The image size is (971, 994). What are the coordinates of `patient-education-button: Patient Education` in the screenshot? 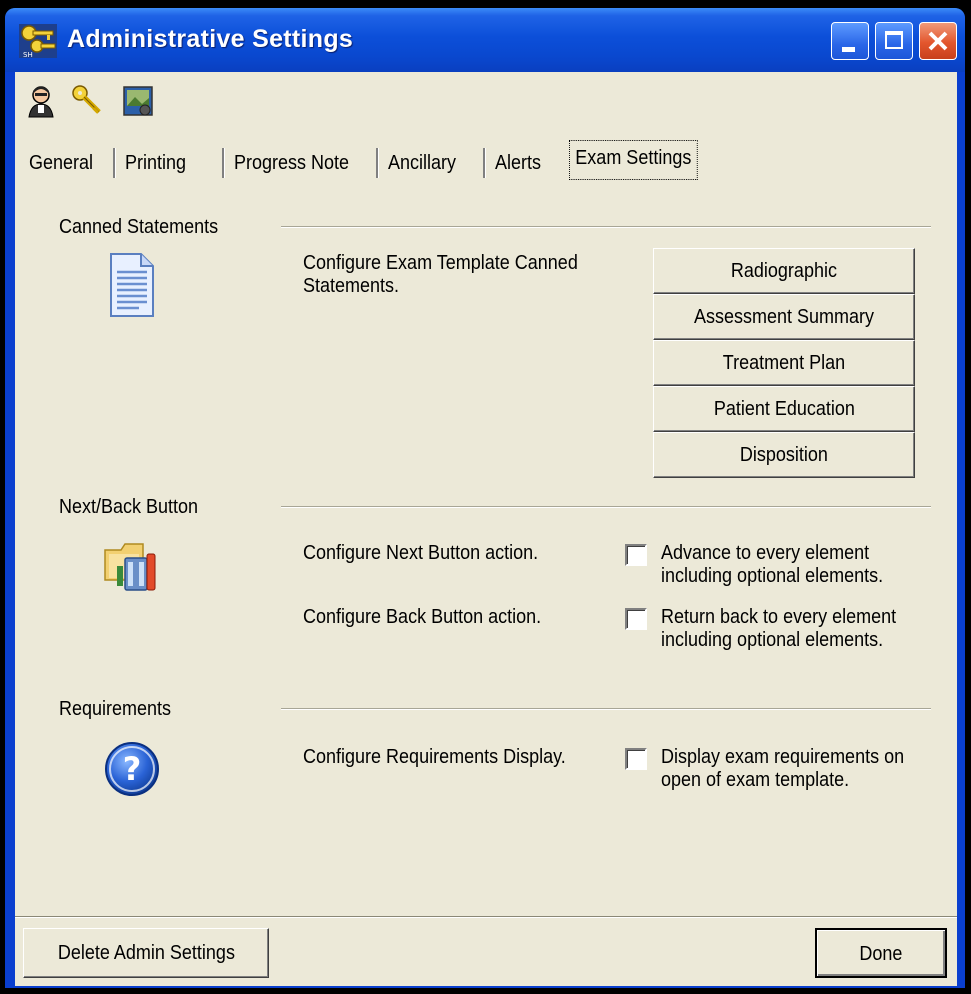 It's located at (784, 409).